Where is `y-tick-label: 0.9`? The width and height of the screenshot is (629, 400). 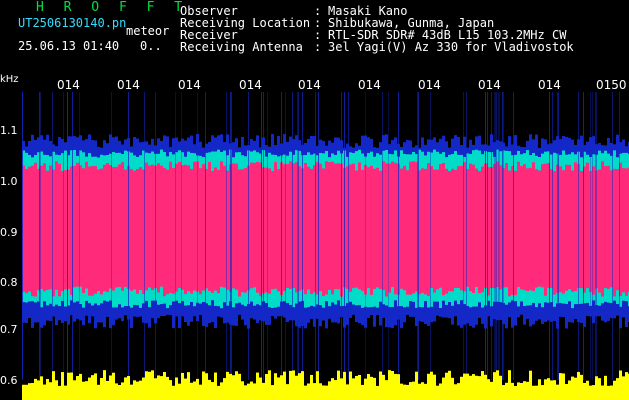
y-tick-label: 0.9 is located at coordinates (9, 232).